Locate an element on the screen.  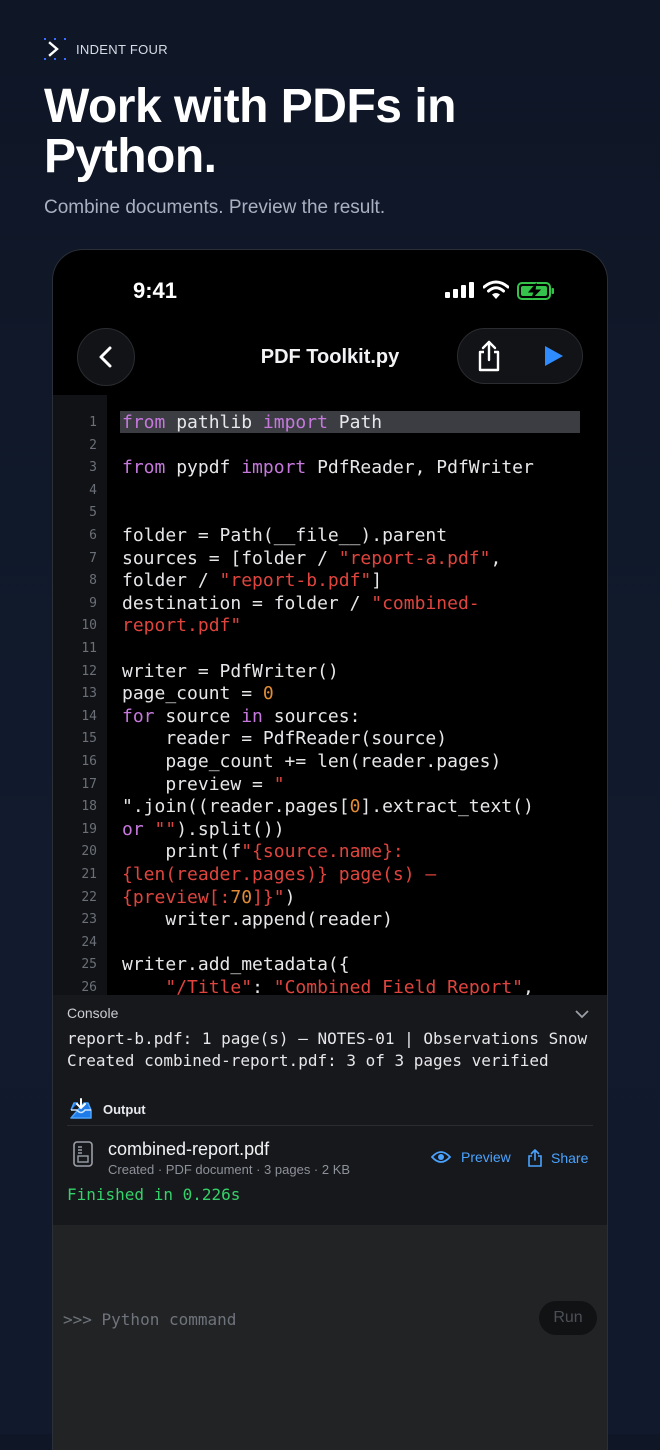
play-icon is located at coordinates (554, 356).